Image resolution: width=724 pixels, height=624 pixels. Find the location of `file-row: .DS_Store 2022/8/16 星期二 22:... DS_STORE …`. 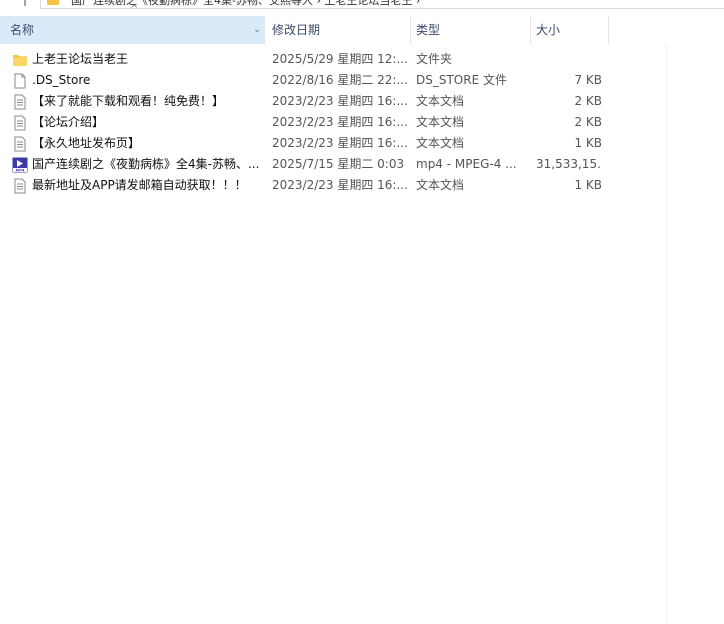

file-row: .DS_Store 2022/8/16 星期二 22:... DS_STORE … is located at coordinates (362, 80).